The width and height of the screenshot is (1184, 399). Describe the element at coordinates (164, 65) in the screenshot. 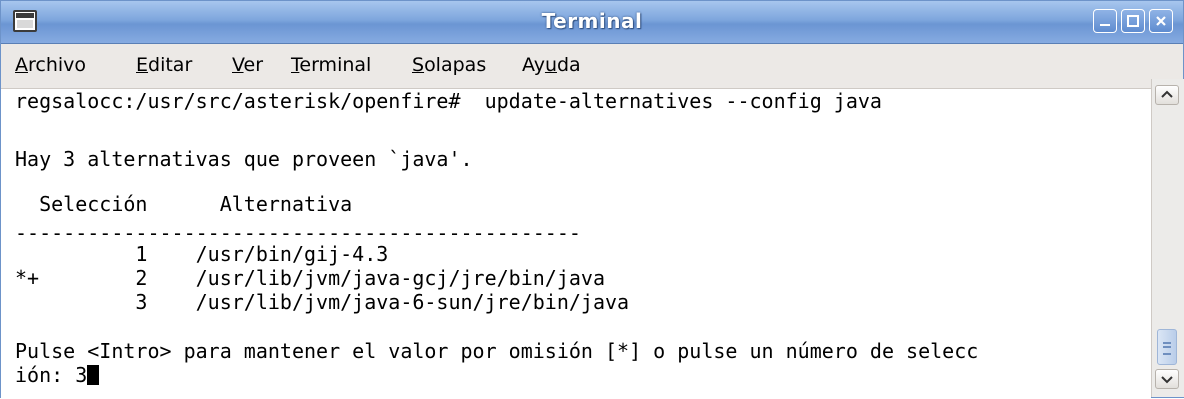

I see `menu-editar: Editar` at that location.